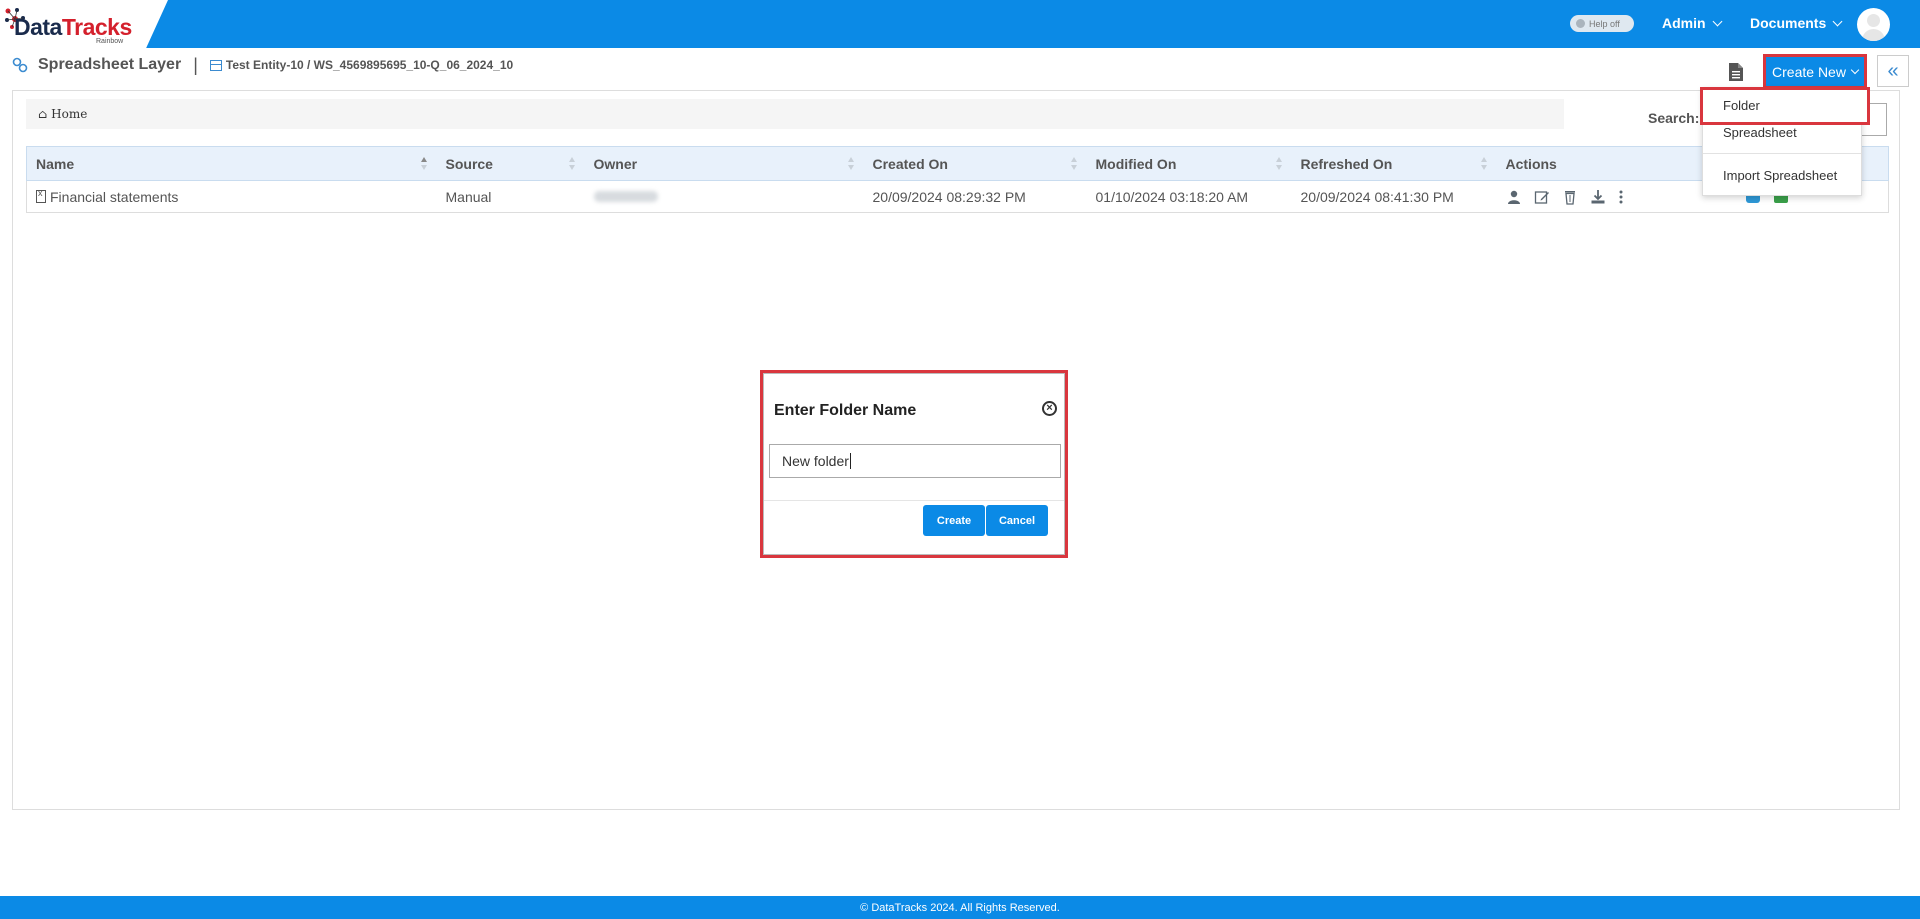  What do you see at coordinates (38, 27) in the screenshot?
I see `logo-text-data: Data` at bounding box center [38, 27].